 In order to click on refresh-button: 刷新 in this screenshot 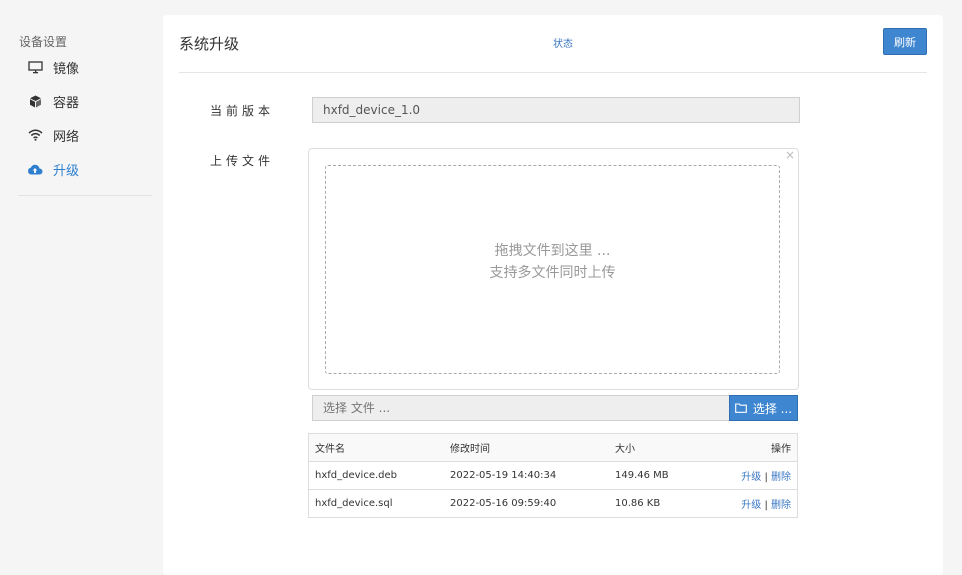, I will do `click(905, 41)`.